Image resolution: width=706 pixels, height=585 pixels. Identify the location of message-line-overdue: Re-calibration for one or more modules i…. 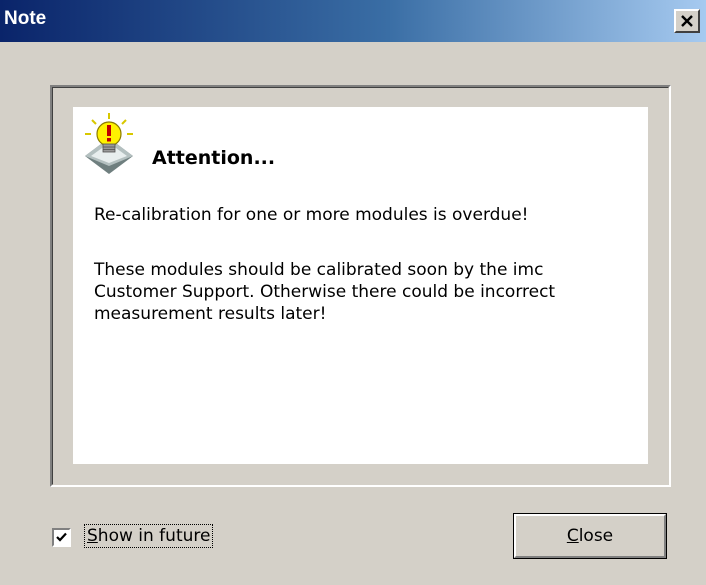
(311, 215).